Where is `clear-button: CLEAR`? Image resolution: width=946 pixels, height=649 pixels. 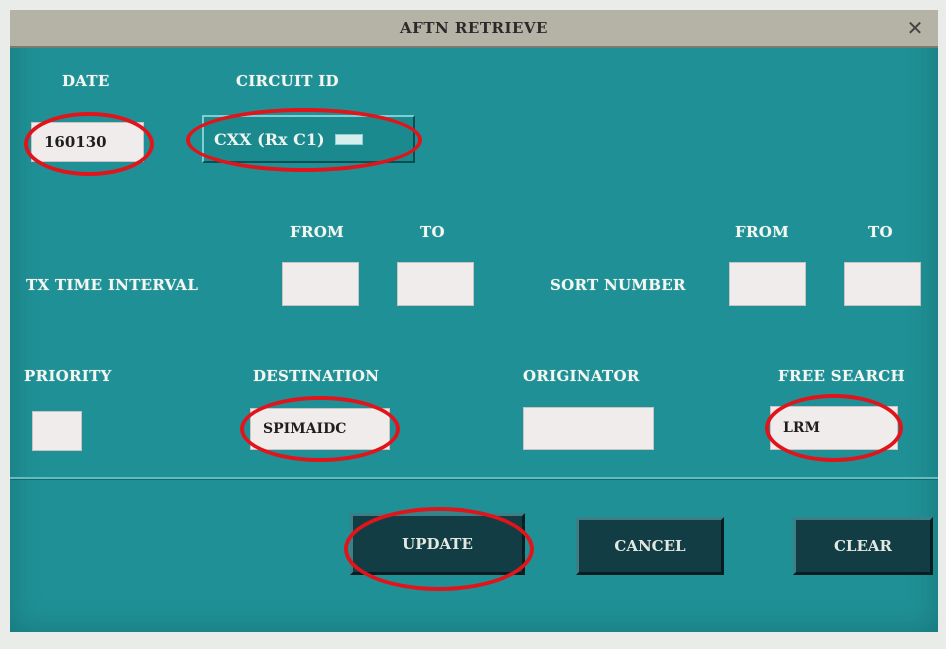
clear-button: CLEAR is located at coordinates (863, 546).